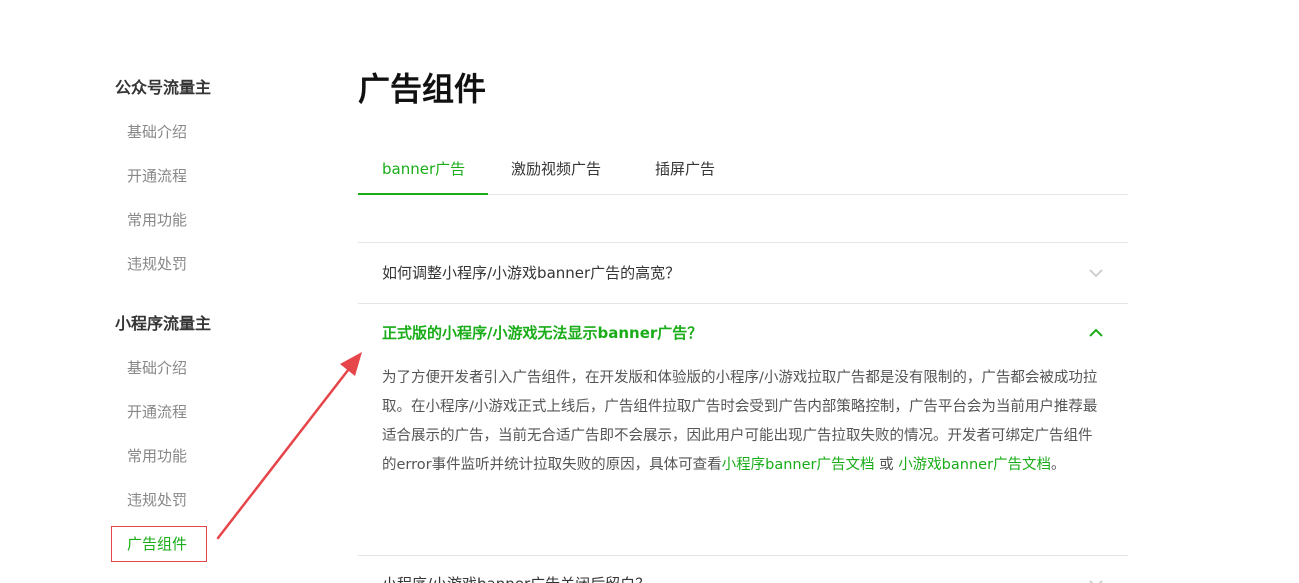 The height and width of the screenshot is (583, 1299). I want to click on sidebar-item-common-features: 常用功能, so click(157, 220).